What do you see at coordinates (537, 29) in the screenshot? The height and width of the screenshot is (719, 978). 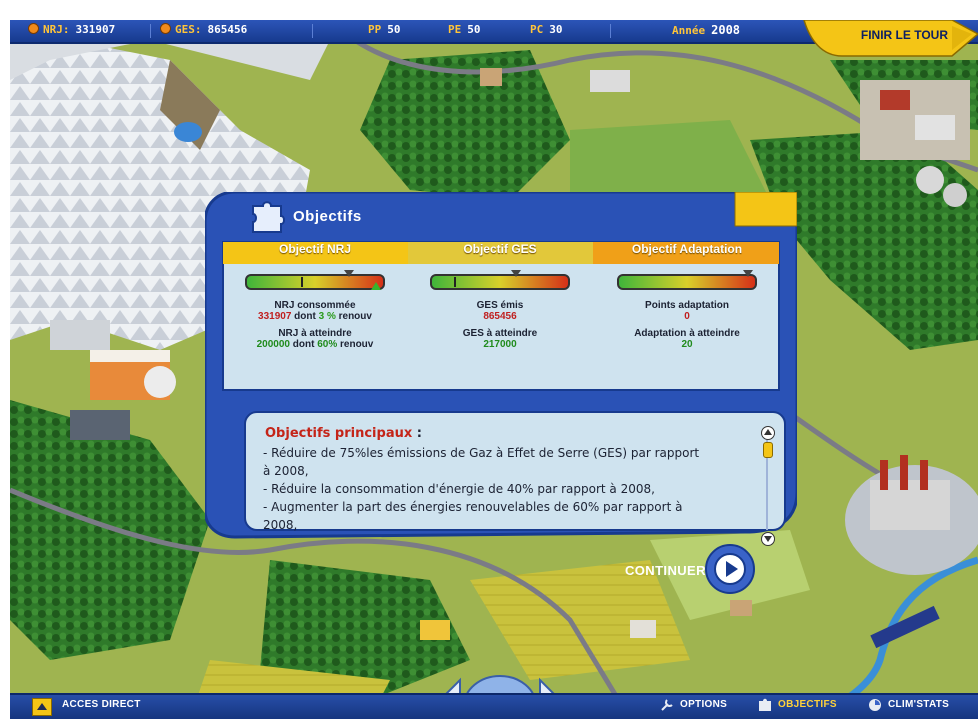 I see `pc-label: PC` at bounding box center [537, 29].